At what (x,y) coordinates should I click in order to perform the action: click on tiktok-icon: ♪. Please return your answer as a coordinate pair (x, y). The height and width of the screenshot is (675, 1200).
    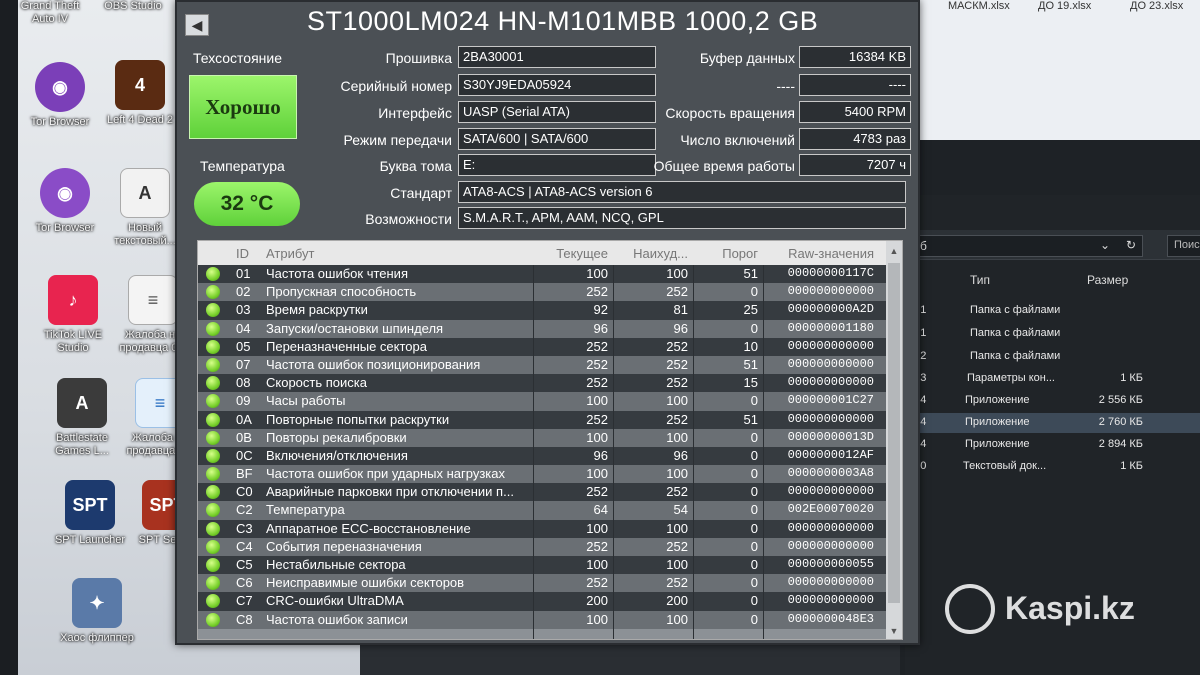
    Looking at the image, I should click on (73, 300).